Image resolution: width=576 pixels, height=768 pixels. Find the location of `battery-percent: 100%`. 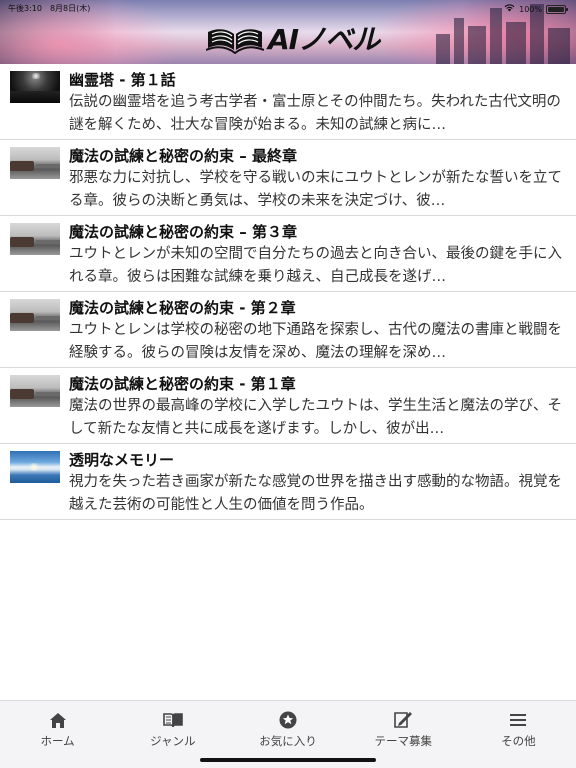

battery-percent: 100% is located at coordinates (530, 9).